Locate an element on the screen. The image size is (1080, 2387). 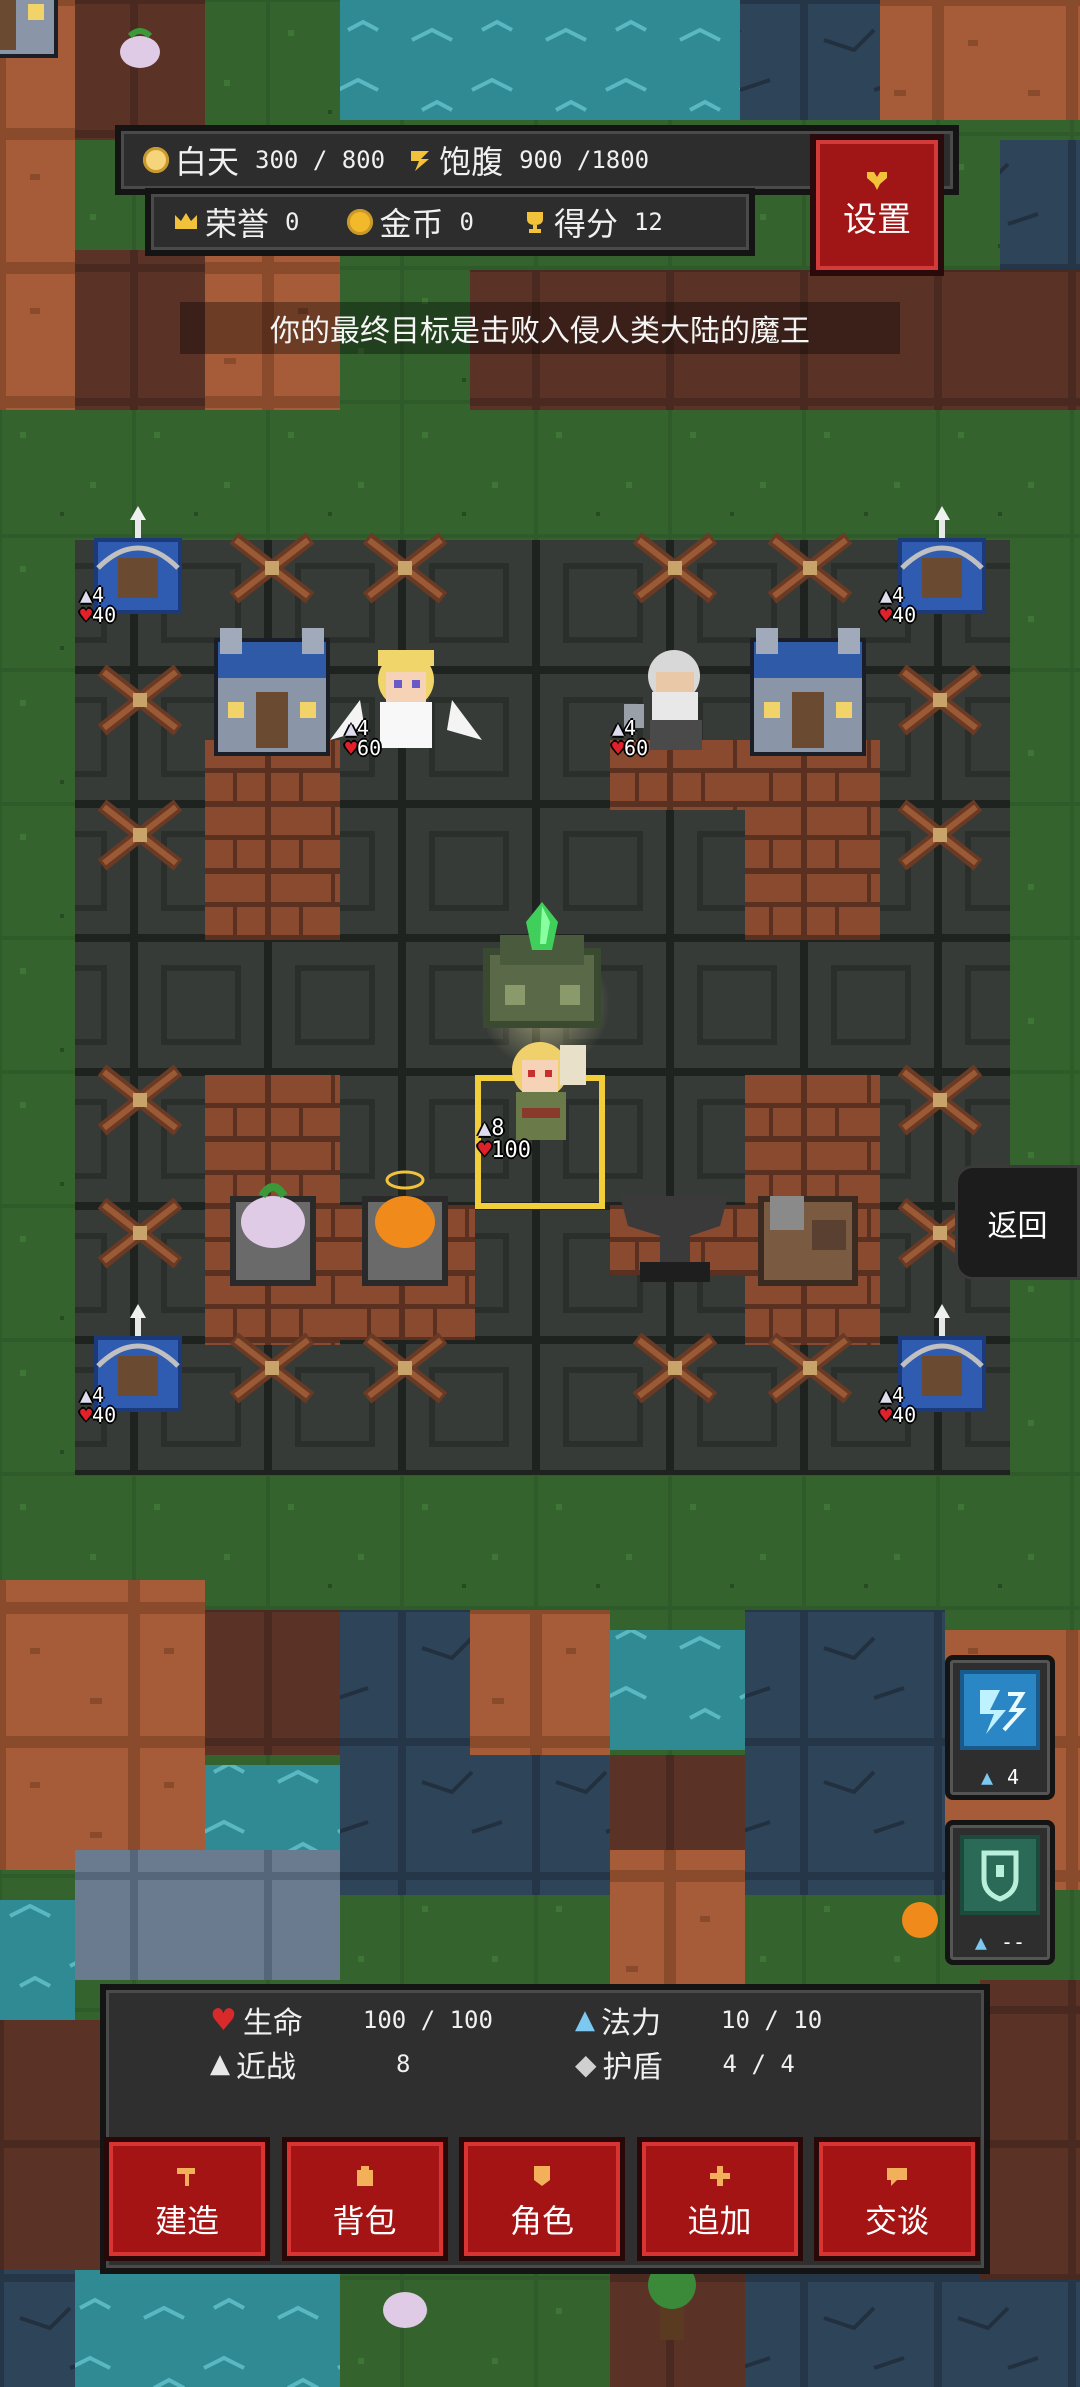
lightning-skill-count-row: ▲ 4 is located at coordinates (1000, 1777).